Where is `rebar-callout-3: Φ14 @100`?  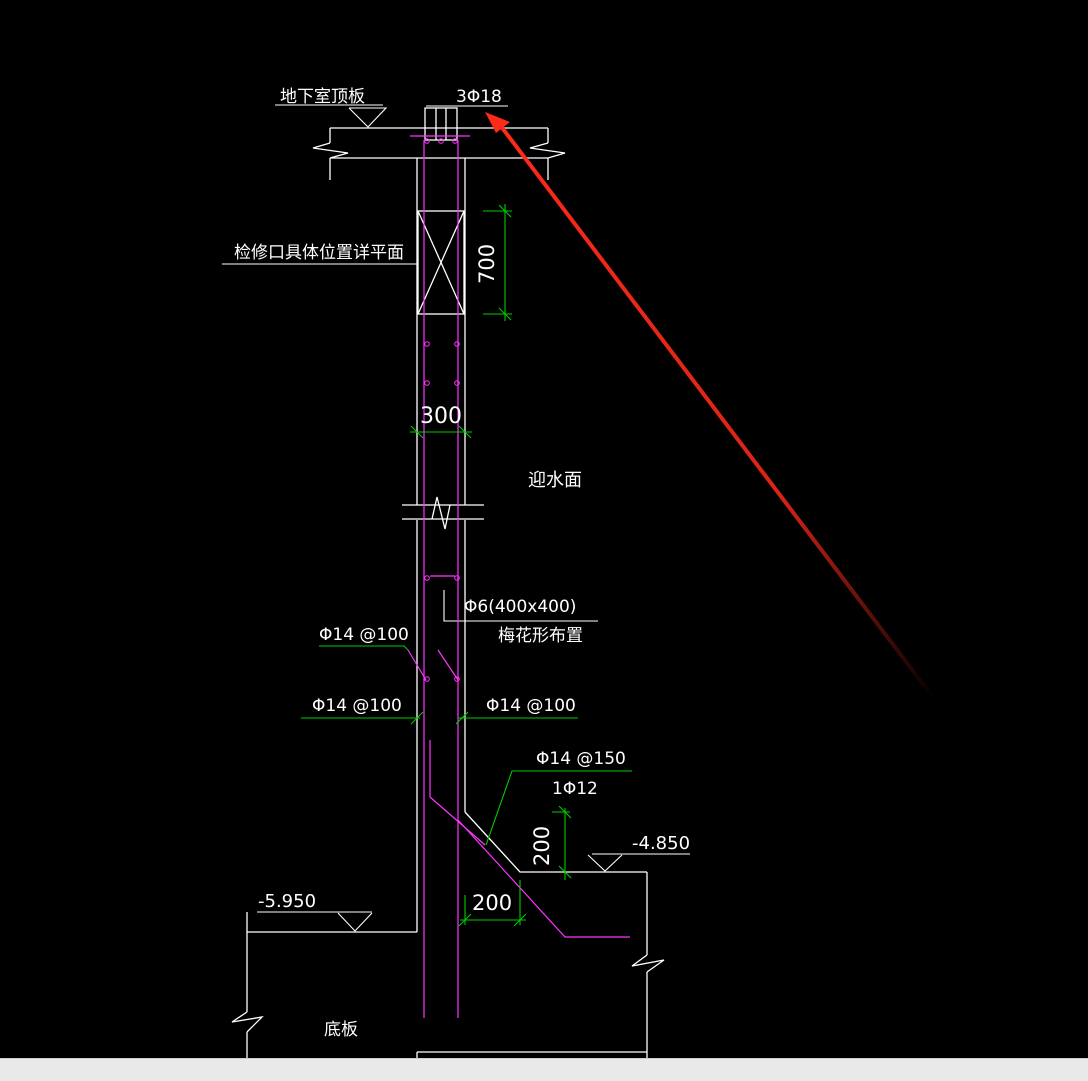
rebar-callout-3: Φ14 @100 is located at coordinates (531, 706).